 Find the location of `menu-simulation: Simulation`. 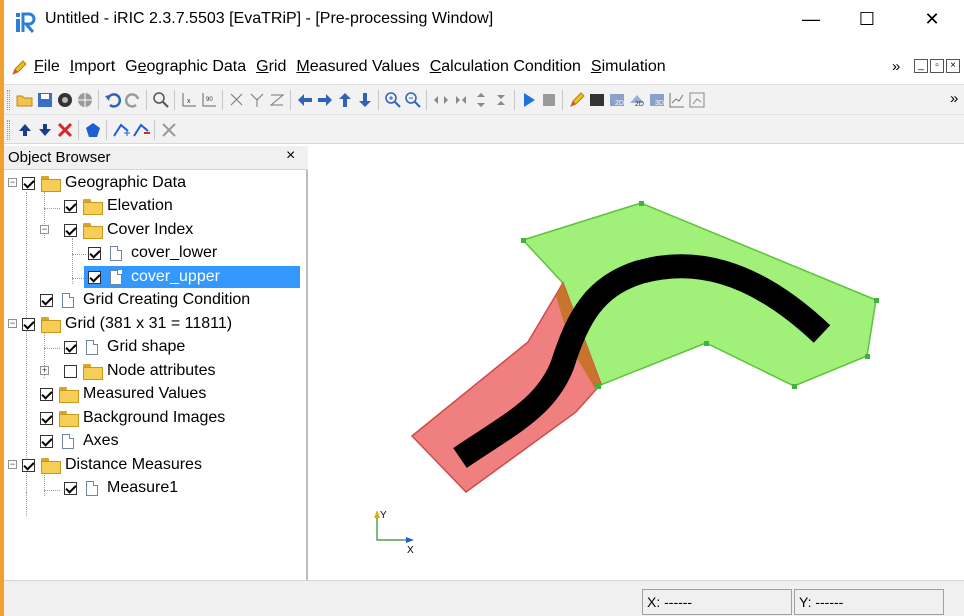

menu-simulation: Simulation is located at coordinates (628, 67).